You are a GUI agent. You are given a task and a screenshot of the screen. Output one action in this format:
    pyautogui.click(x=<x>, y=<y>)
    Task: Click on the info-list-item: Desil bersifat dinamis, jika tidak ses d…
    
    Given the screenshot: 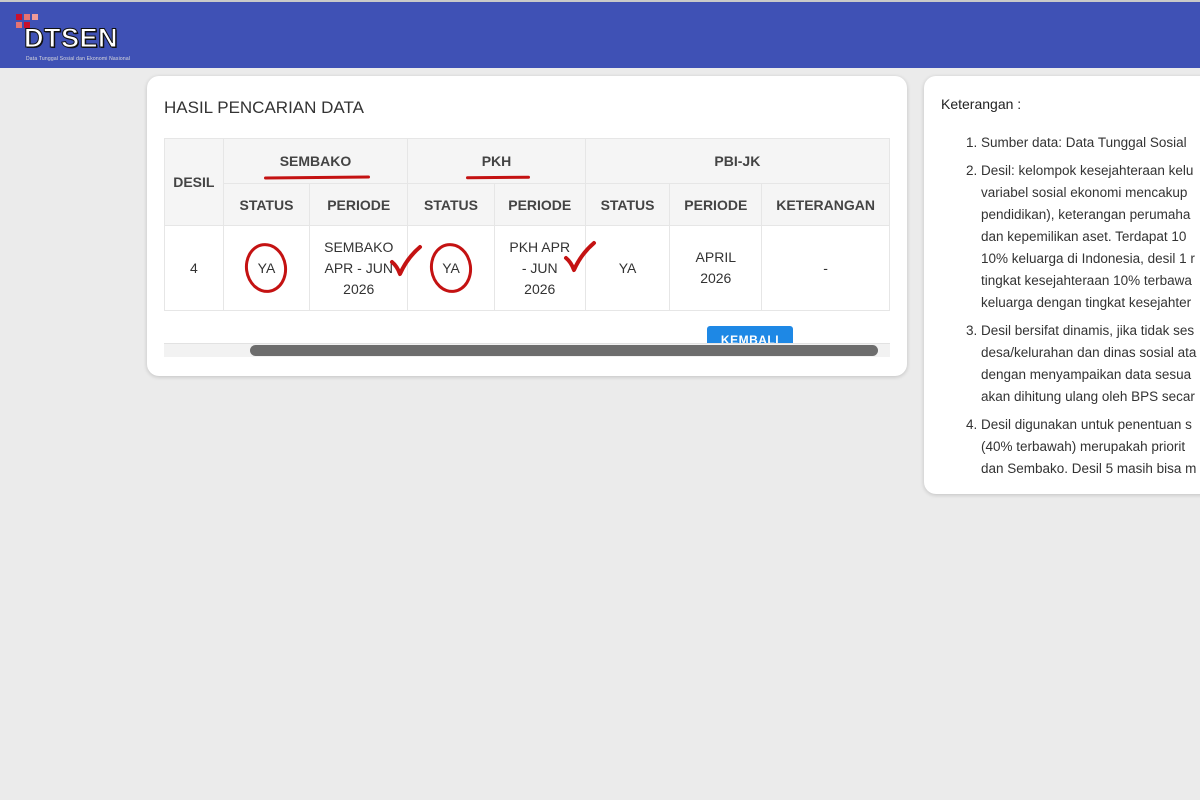 What is the action you would take?
    pyautogui.click(x=1090, y=364)
    